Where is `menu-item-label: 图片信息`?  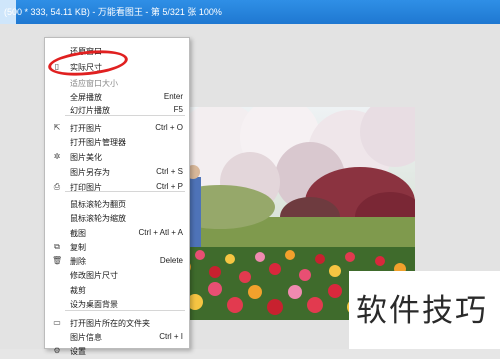
menu-item-label: 图片信息 is located at coordinates (86, 337).